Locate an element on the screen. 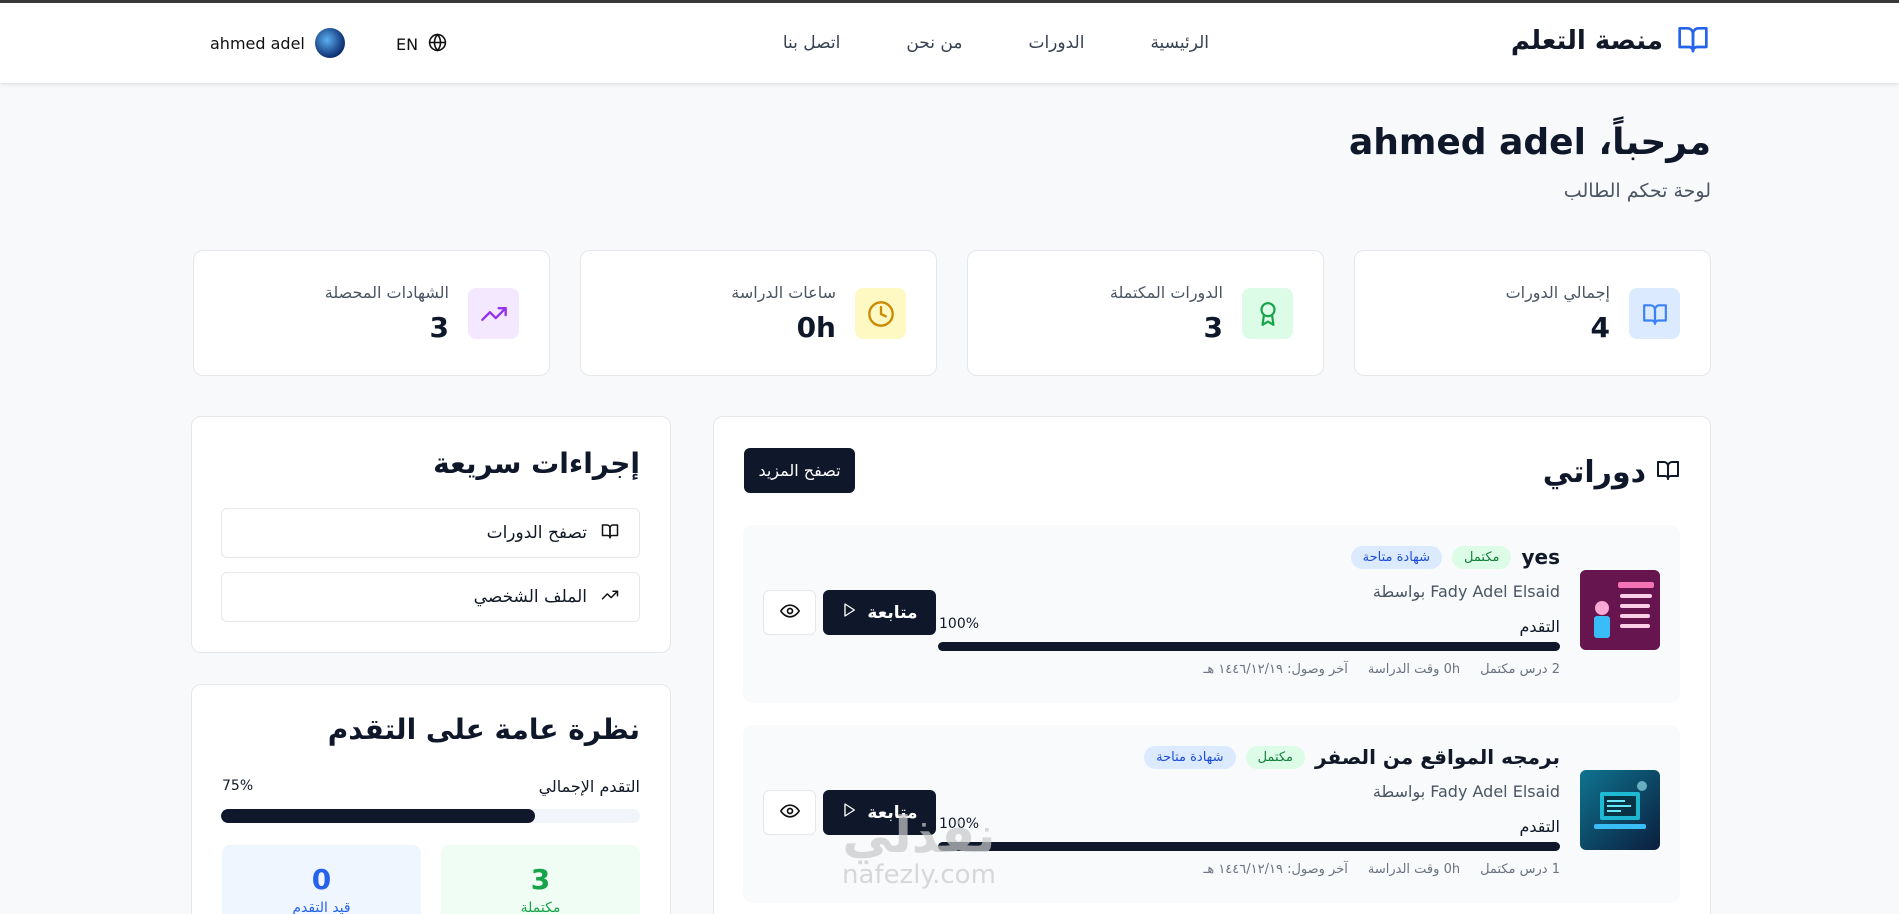  user-menu: ahmed adel is located at coordinates (277, 43).